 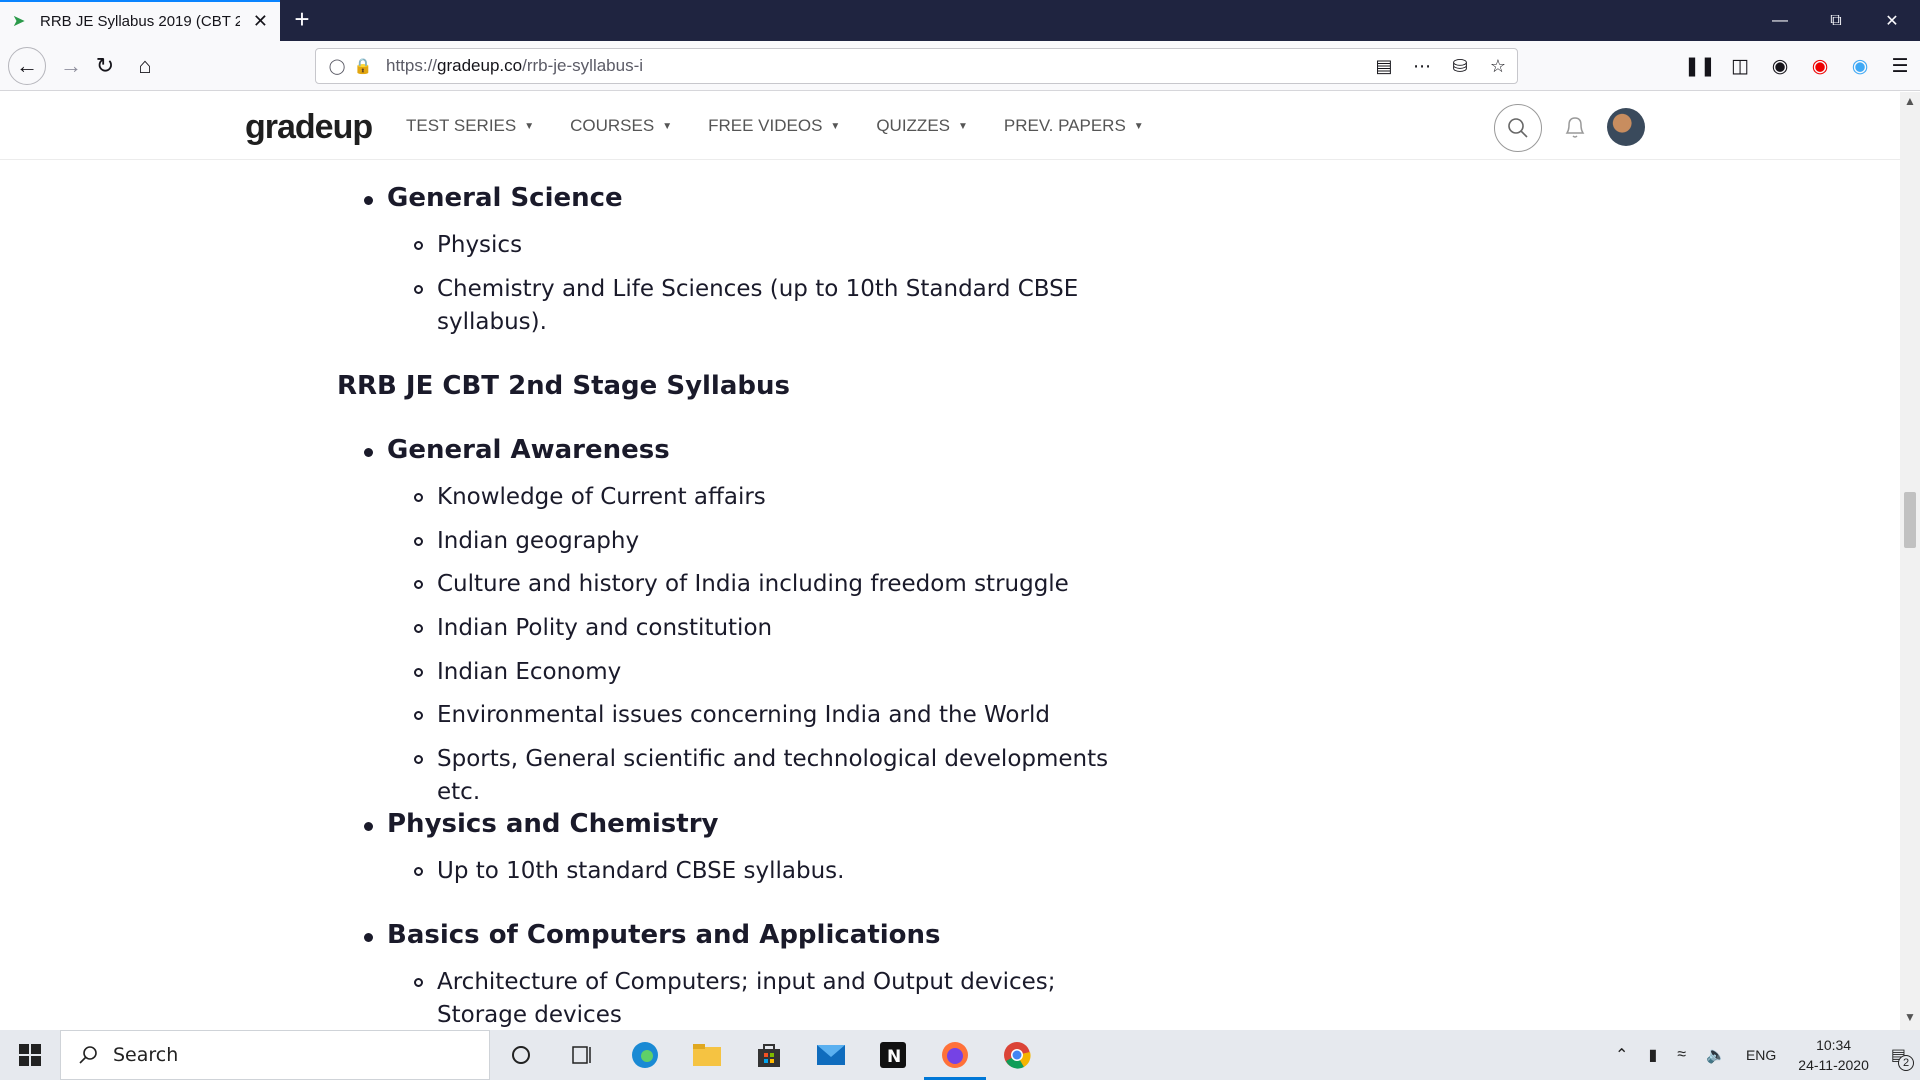 What do you see at coordinates (1384, 66) in the screenshot?
I see `reader-view-icon: ▤` at bounding box center [1384, 66].